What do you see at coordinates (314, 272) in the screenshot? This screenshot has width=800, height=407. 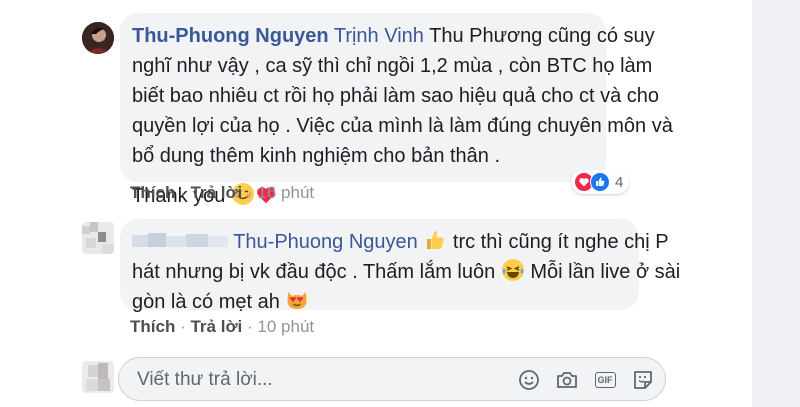 I see `comment-text: hát nhưng bị vk đầu độc . Thấm lắm luôn` at bounding box center [314, 272].